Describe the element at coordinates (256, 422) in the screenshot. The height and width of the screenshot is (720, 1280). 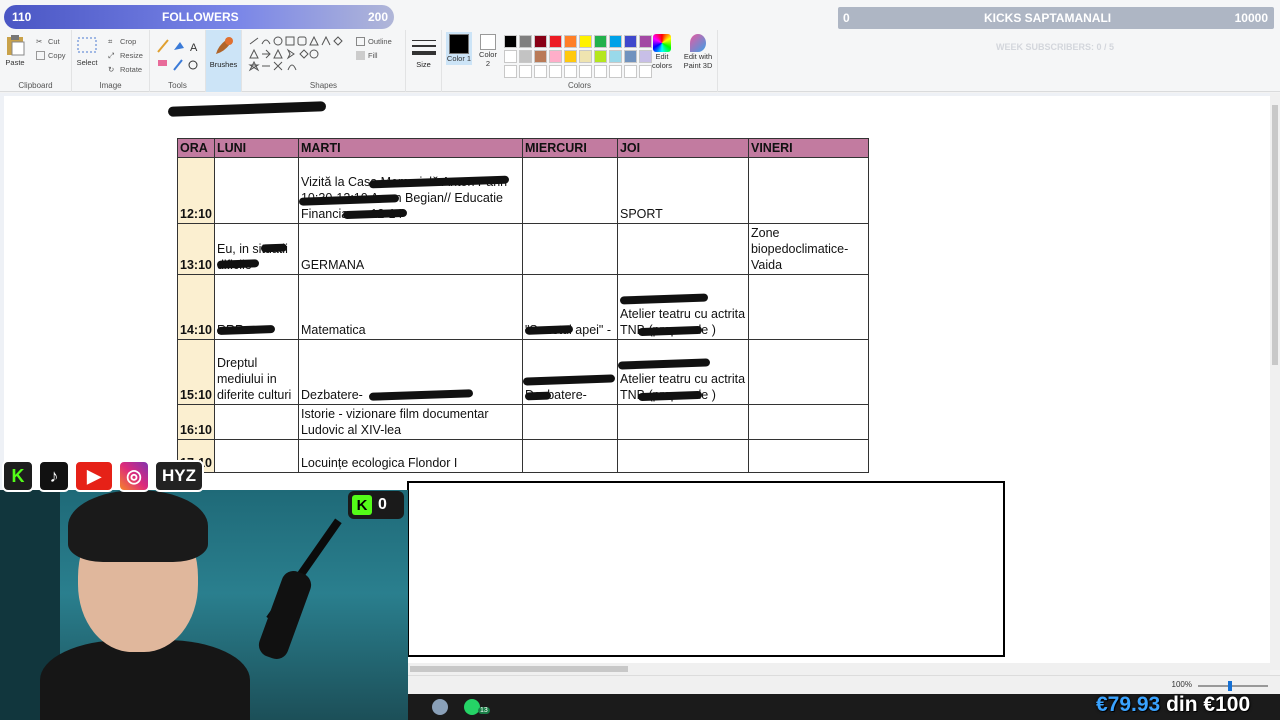
I see `cell-luni` at that location.